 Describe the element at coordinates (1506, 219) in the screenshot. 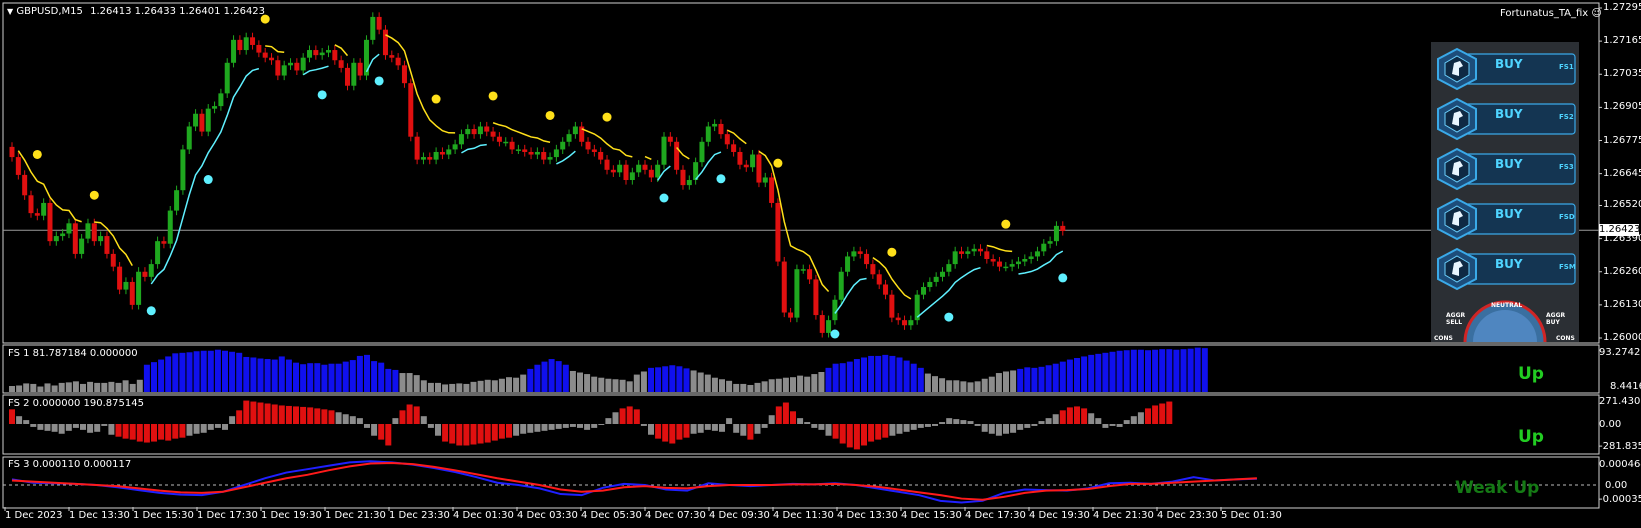

I see `fs-buy-button-fsd: BUY FSD` at that location.